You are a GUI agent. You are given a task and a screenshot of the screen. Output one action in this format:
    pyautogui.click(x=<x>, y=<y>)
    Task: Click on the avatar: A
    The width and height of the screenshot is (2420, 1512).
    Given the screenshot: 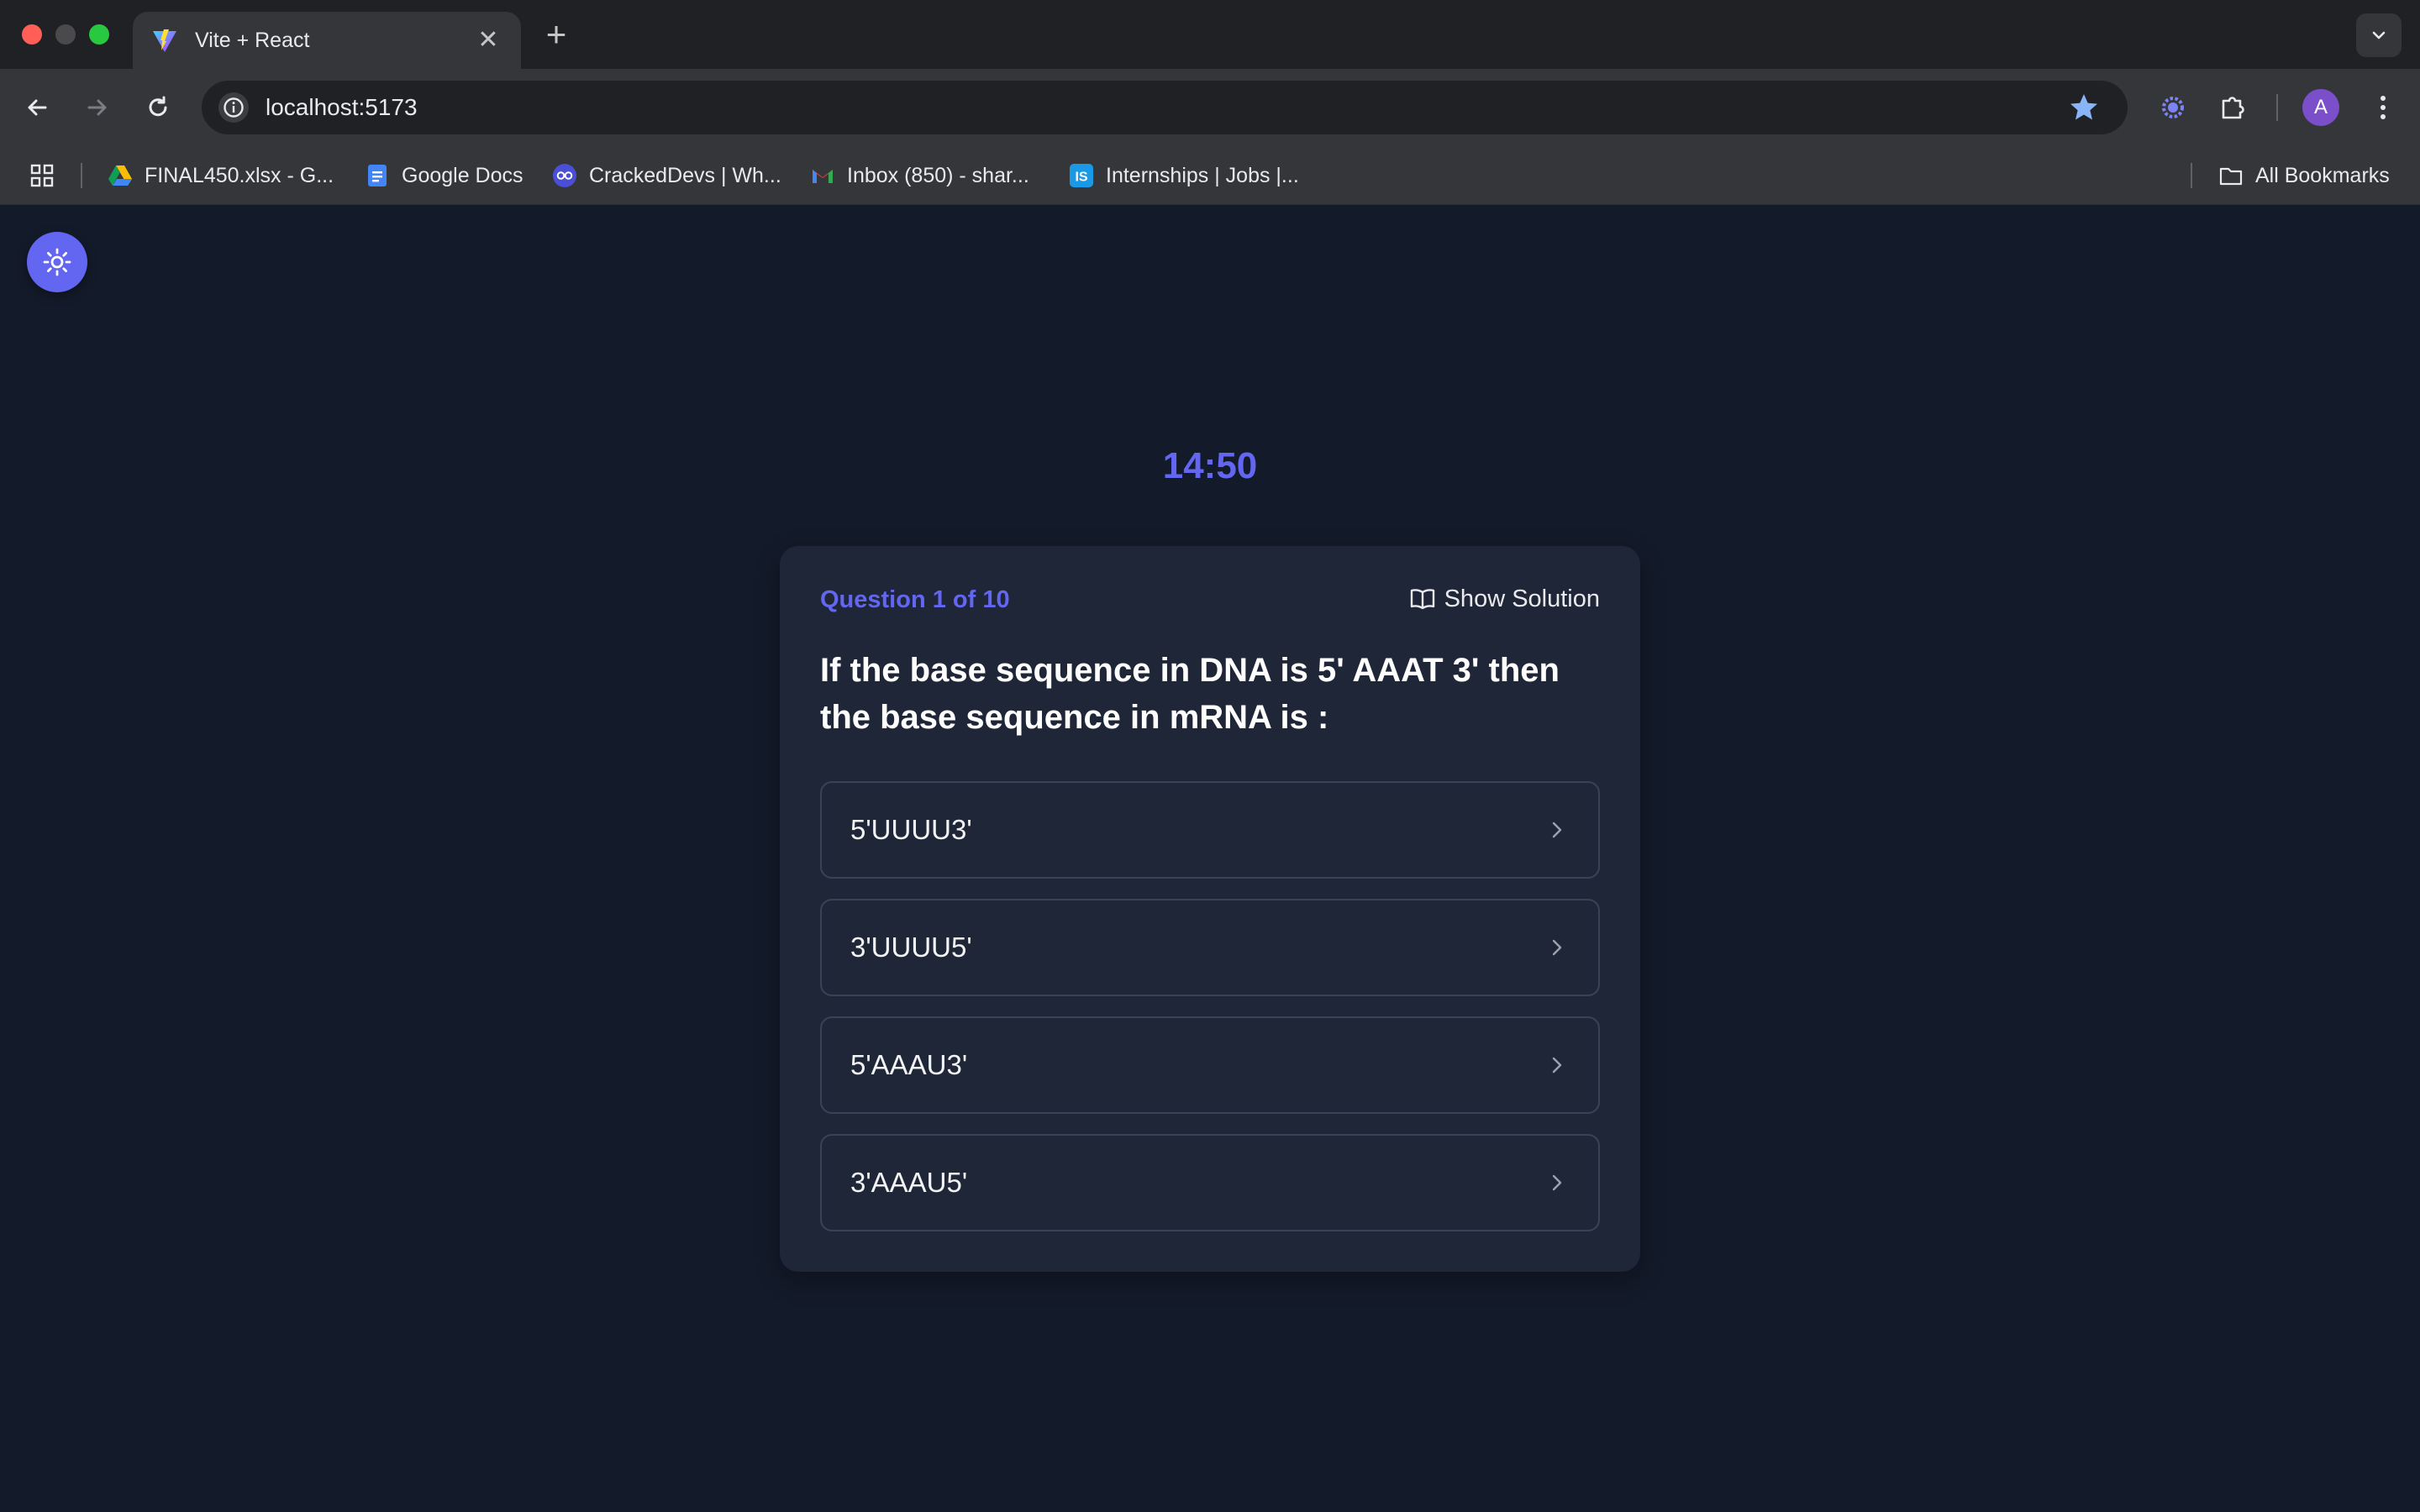 What is the action you would take?
    pyautogui.click(x=2321, y=107)
    